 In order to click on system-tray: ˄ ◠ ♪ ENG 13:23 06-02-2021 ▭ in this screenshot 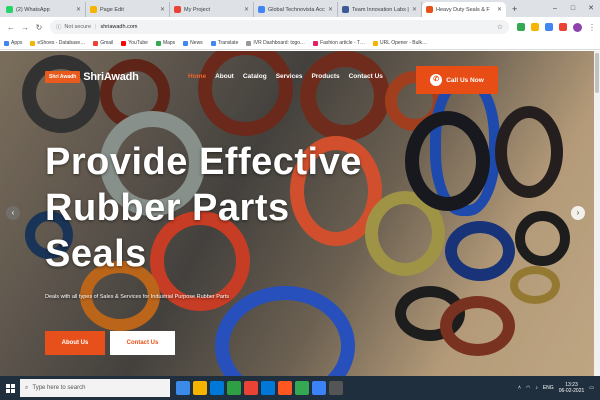, I will do `click(559, 388)`.